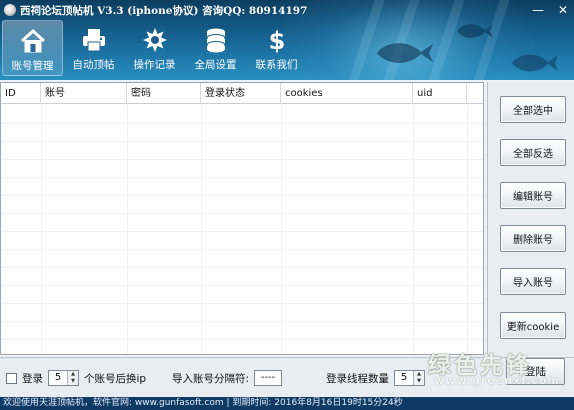 Image resolution: width=574 pixels, height=410 pixels. Describe the element at coordinates (357, 378) in the screenshot. I see `login-thread-label: 登录线程数量` at that location.